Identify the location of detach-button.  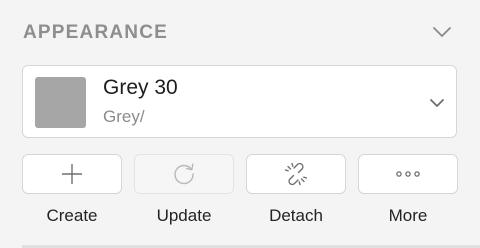
(296, 174).